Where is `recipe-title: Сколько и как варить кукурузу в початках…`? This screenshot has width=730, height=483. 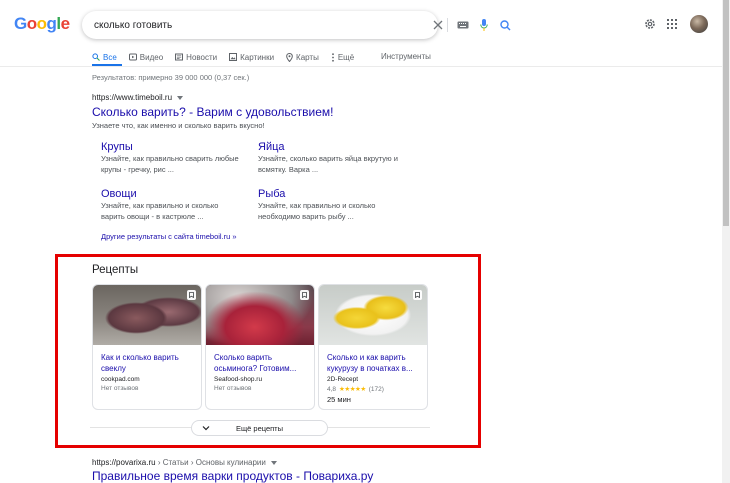
recipe-title: Сколько и как варить кукурузу в початках… is located at coordinates (375, 363).